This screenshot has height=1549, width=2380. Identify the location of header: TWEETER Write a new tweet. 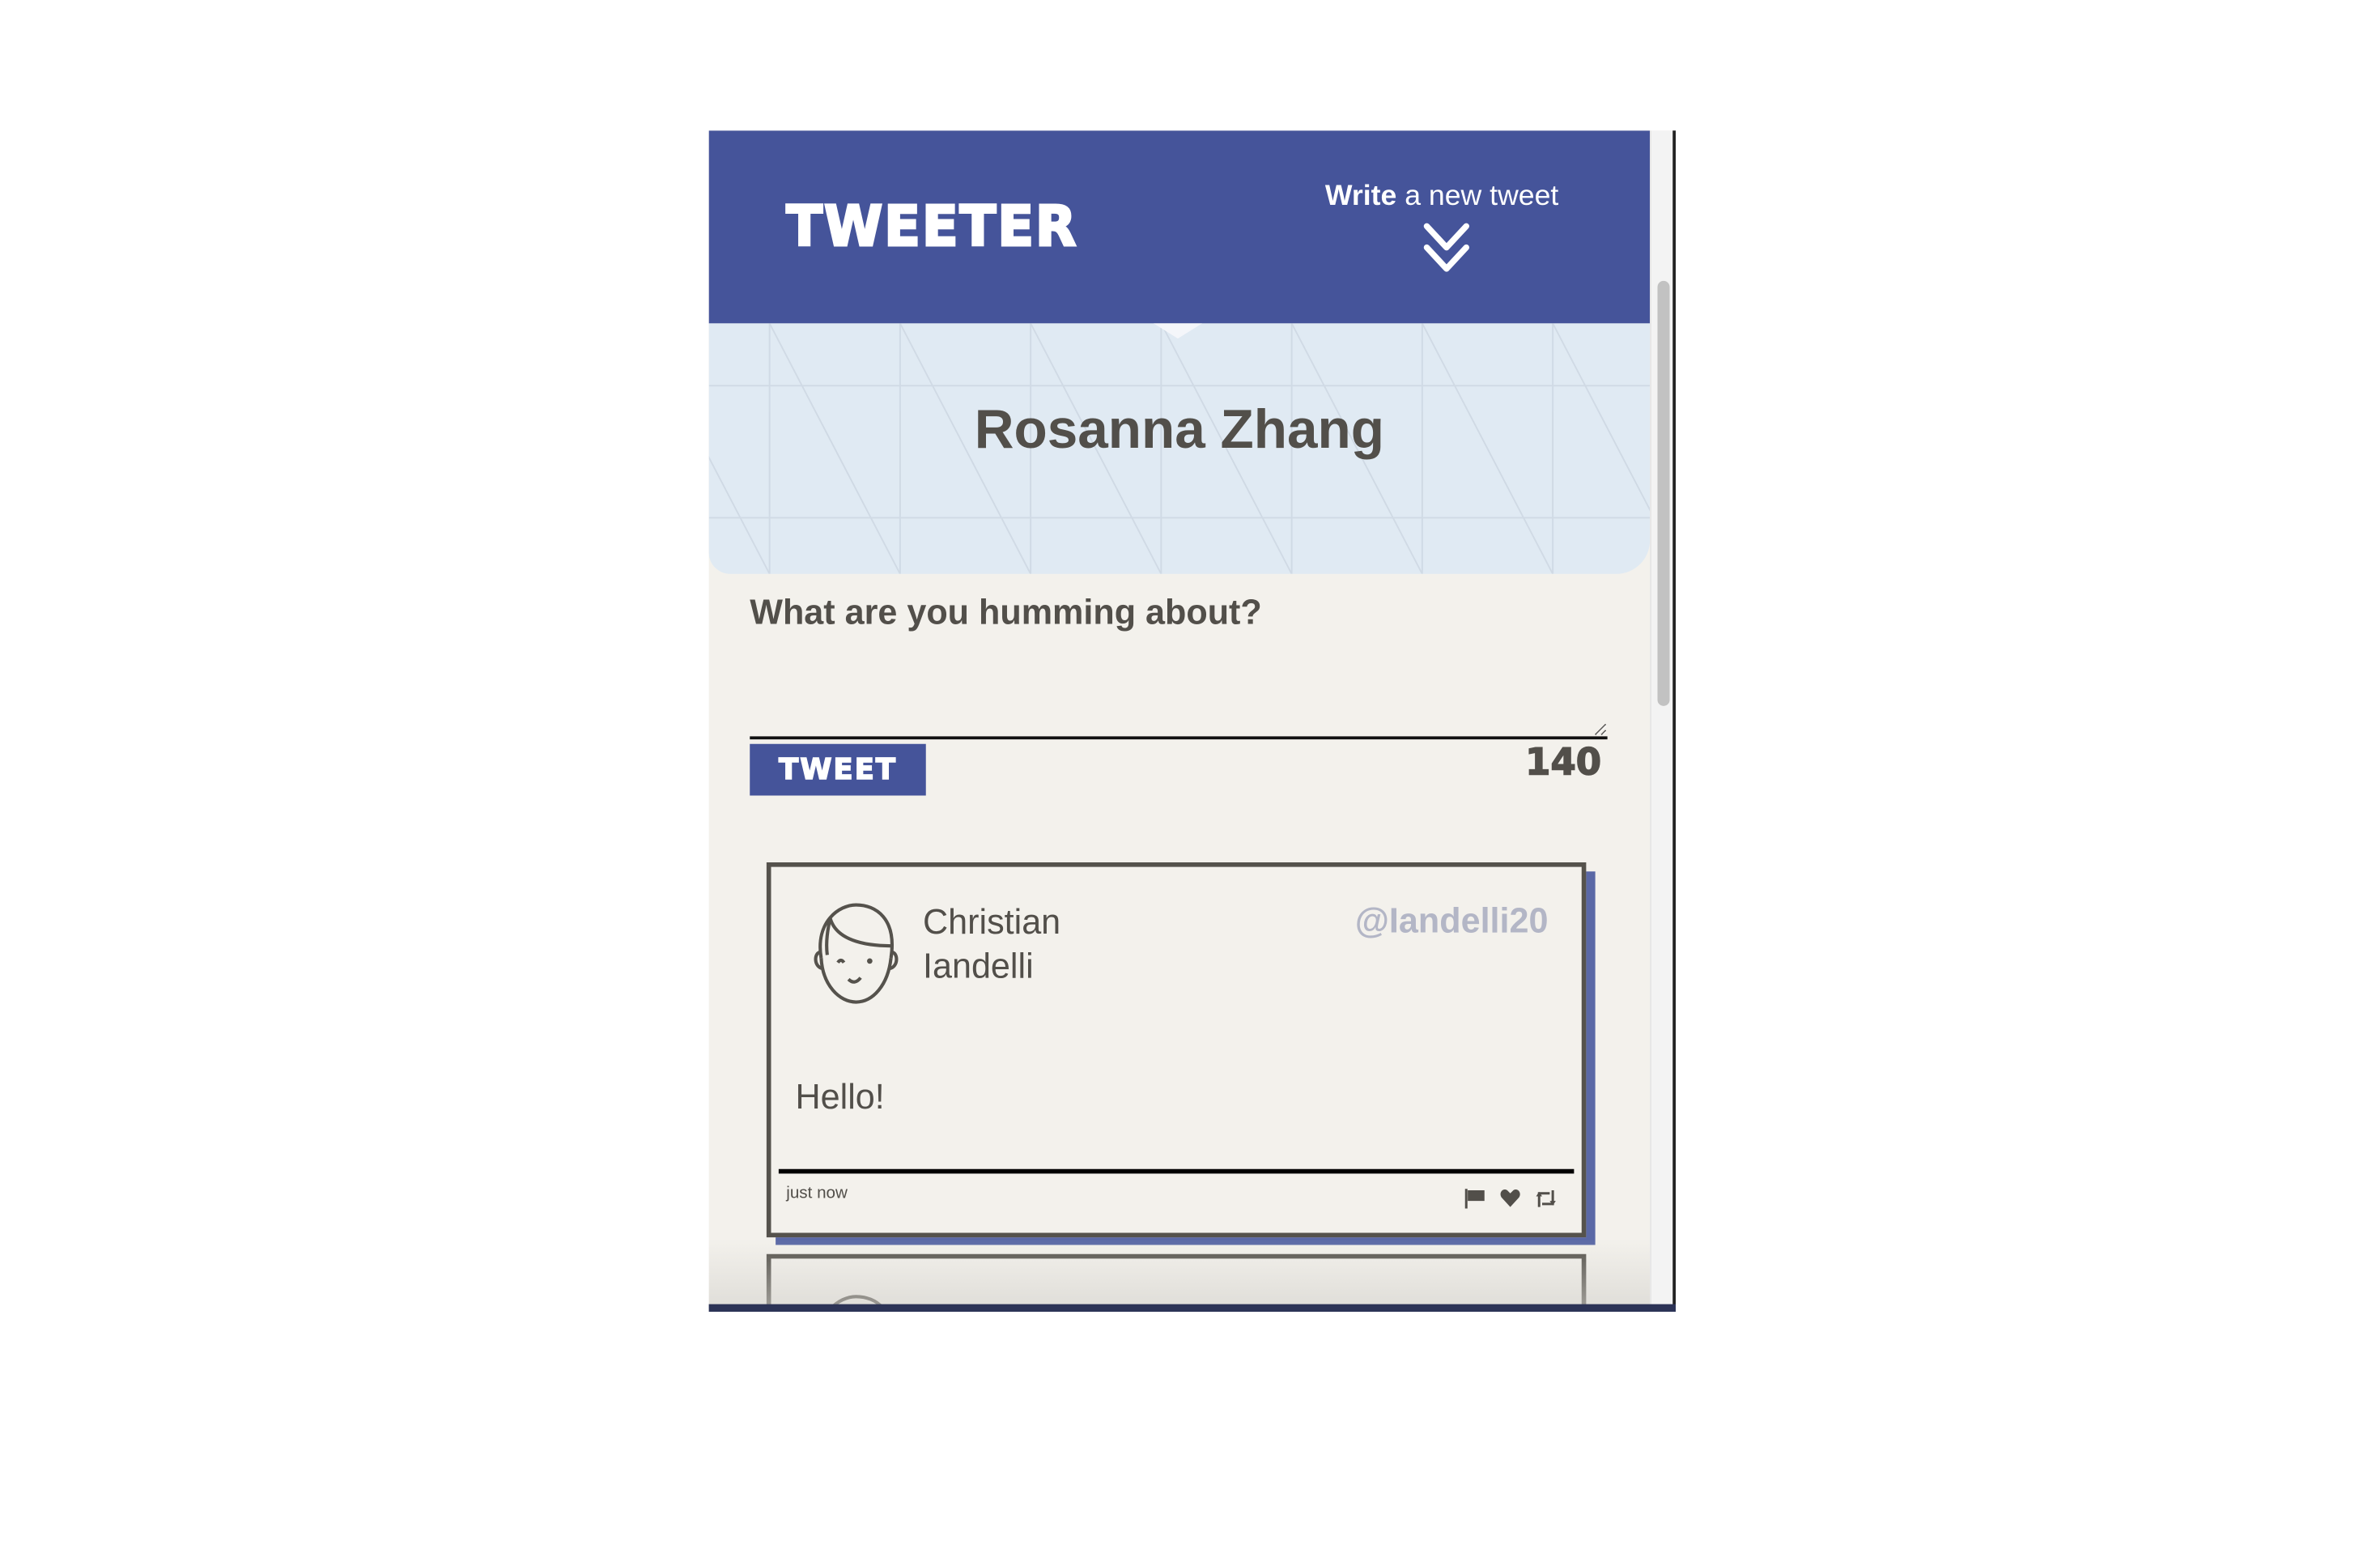
(1179, 227).